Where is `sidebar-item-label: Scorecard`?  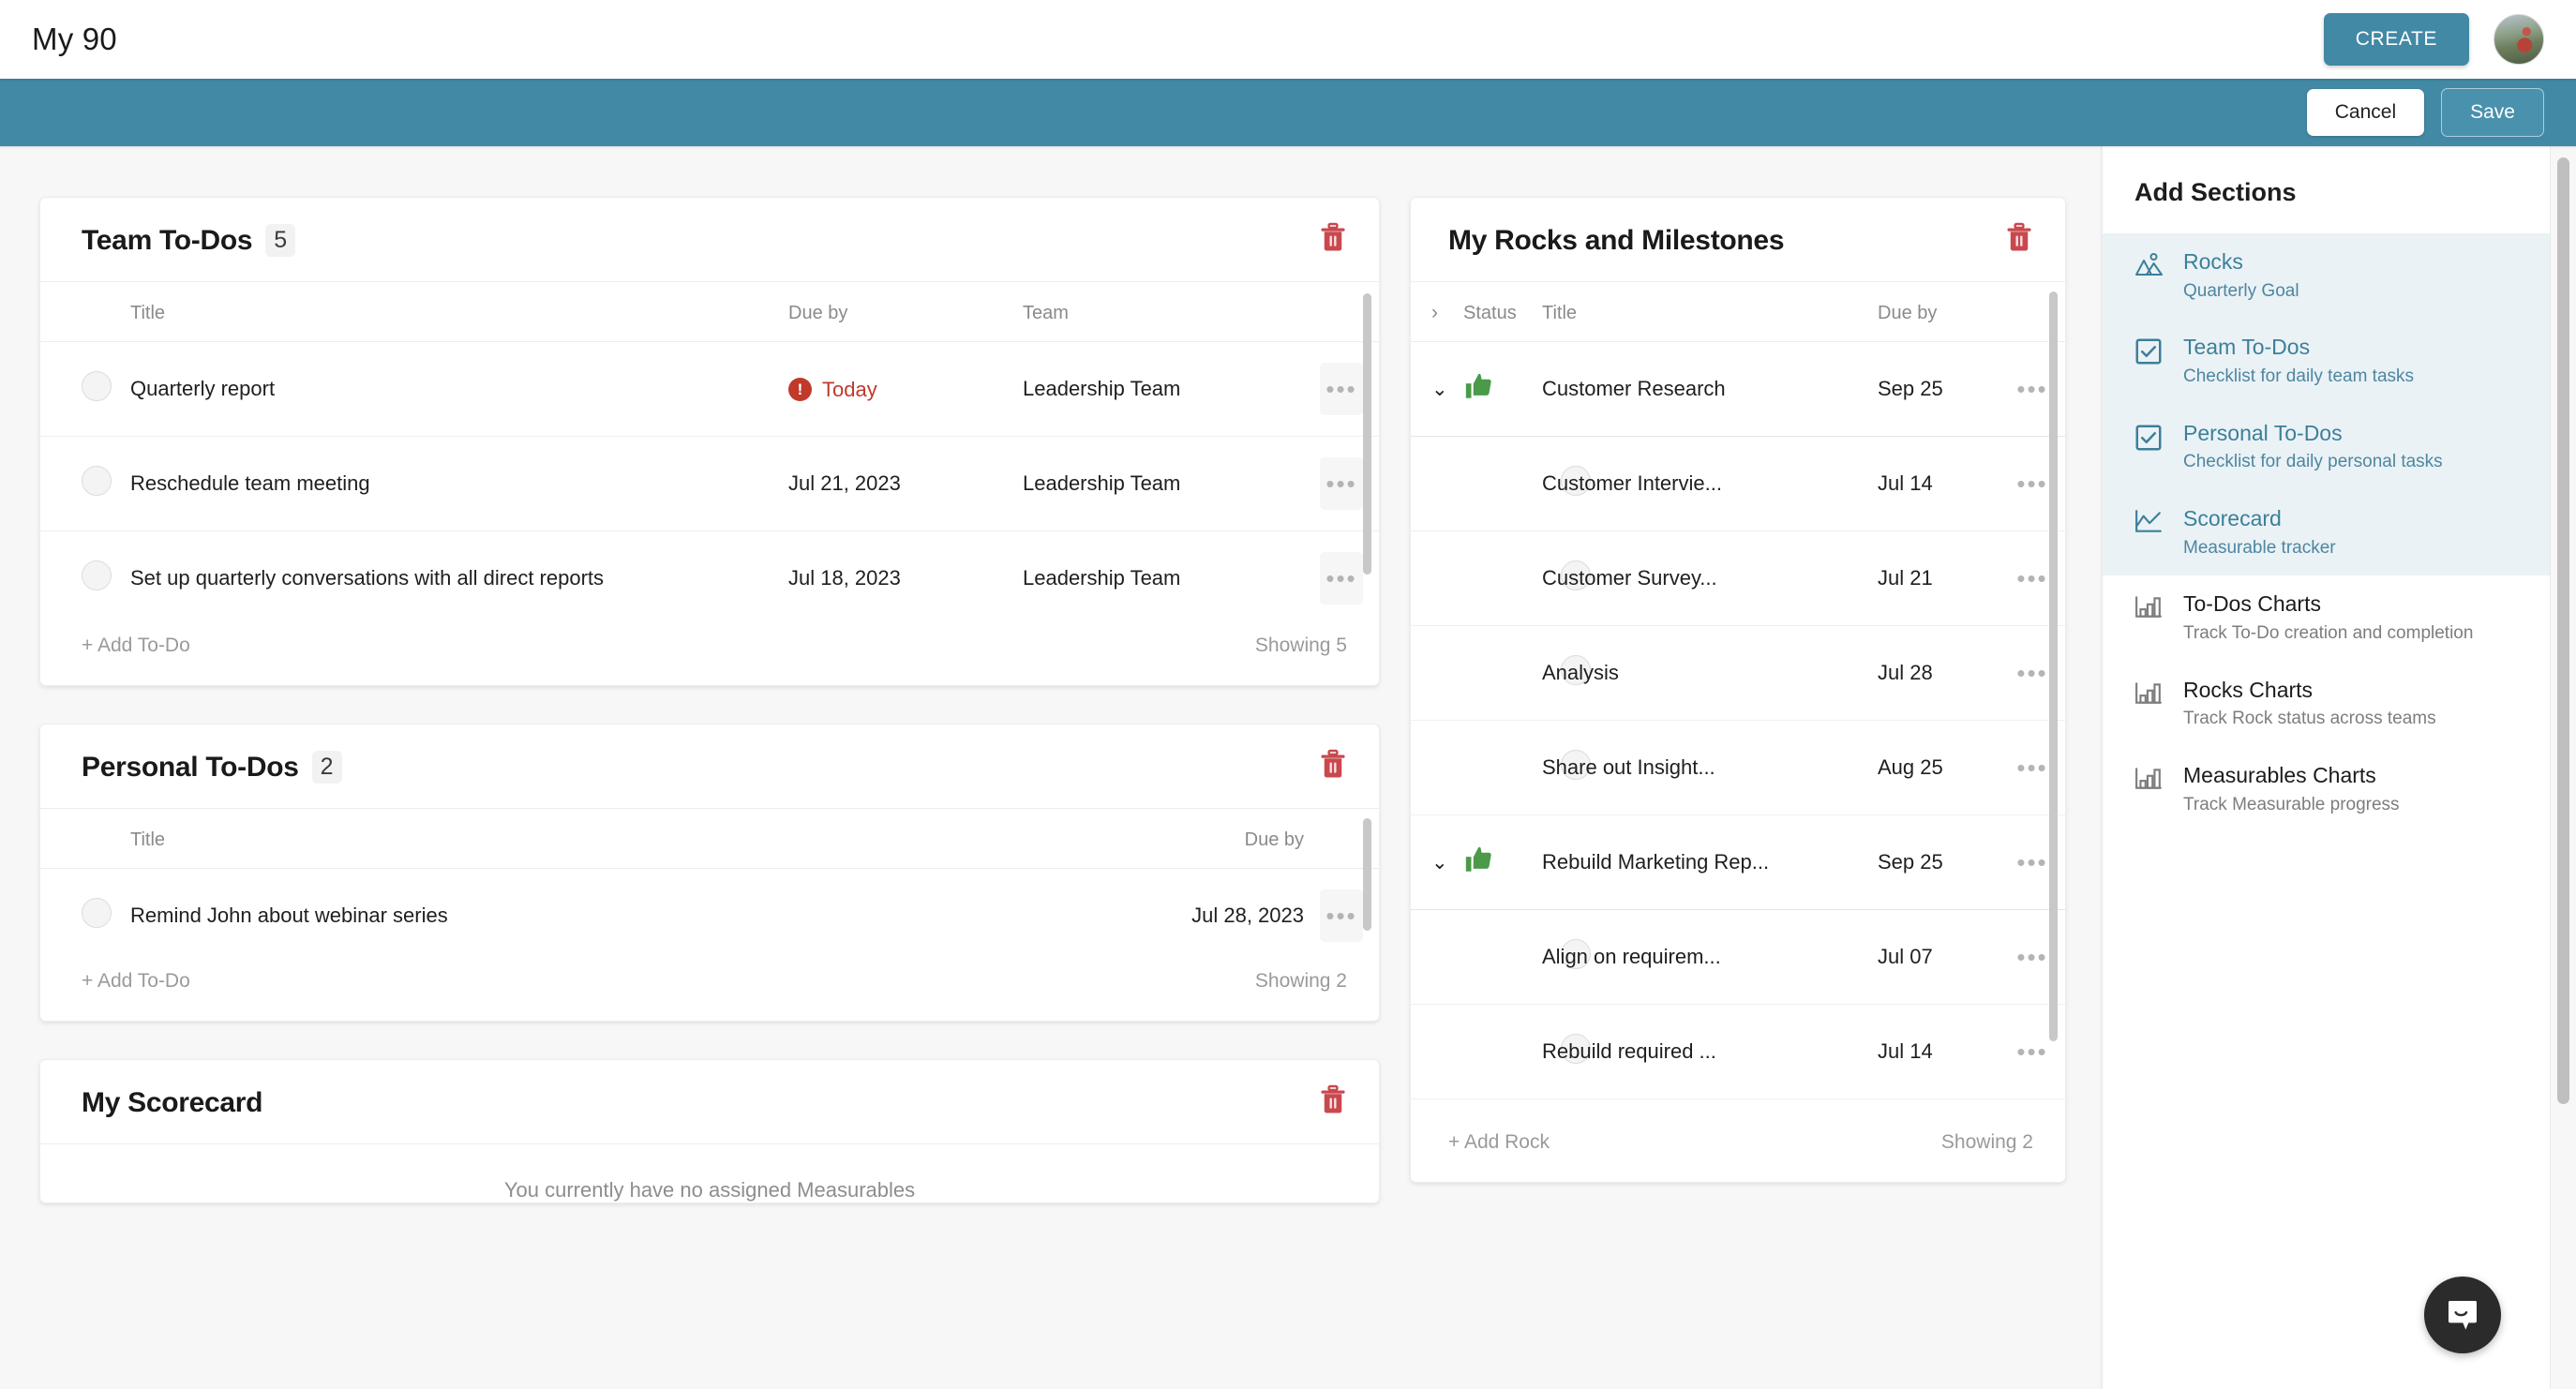 sidebar-item-label: Scorecard is located at coordinates (2233, 519).